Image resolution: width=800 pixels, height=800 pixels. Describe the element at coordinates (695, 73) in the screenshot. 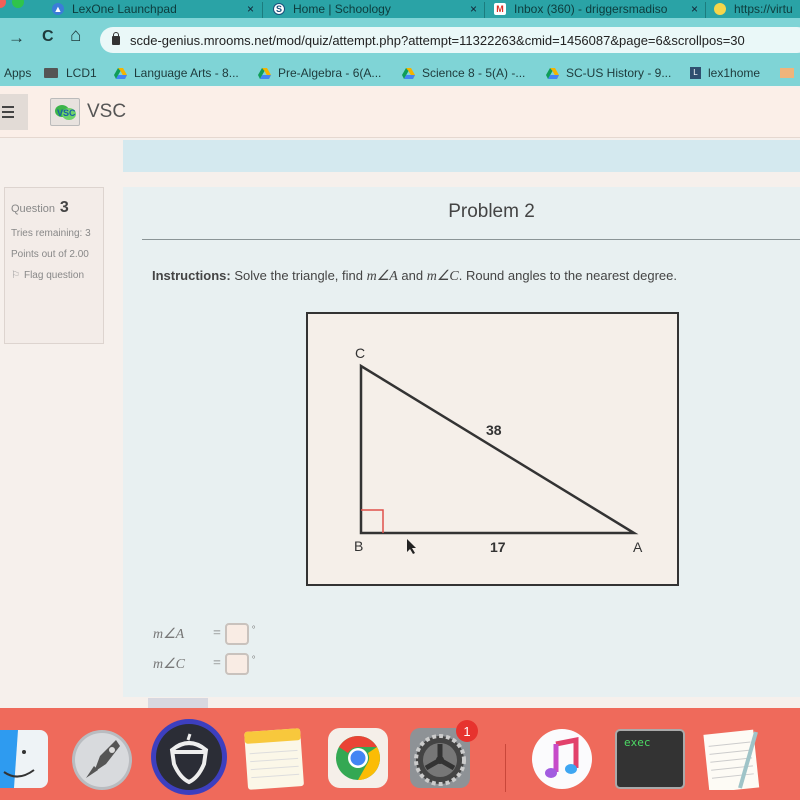

I see `lex-icon: L` at that location.